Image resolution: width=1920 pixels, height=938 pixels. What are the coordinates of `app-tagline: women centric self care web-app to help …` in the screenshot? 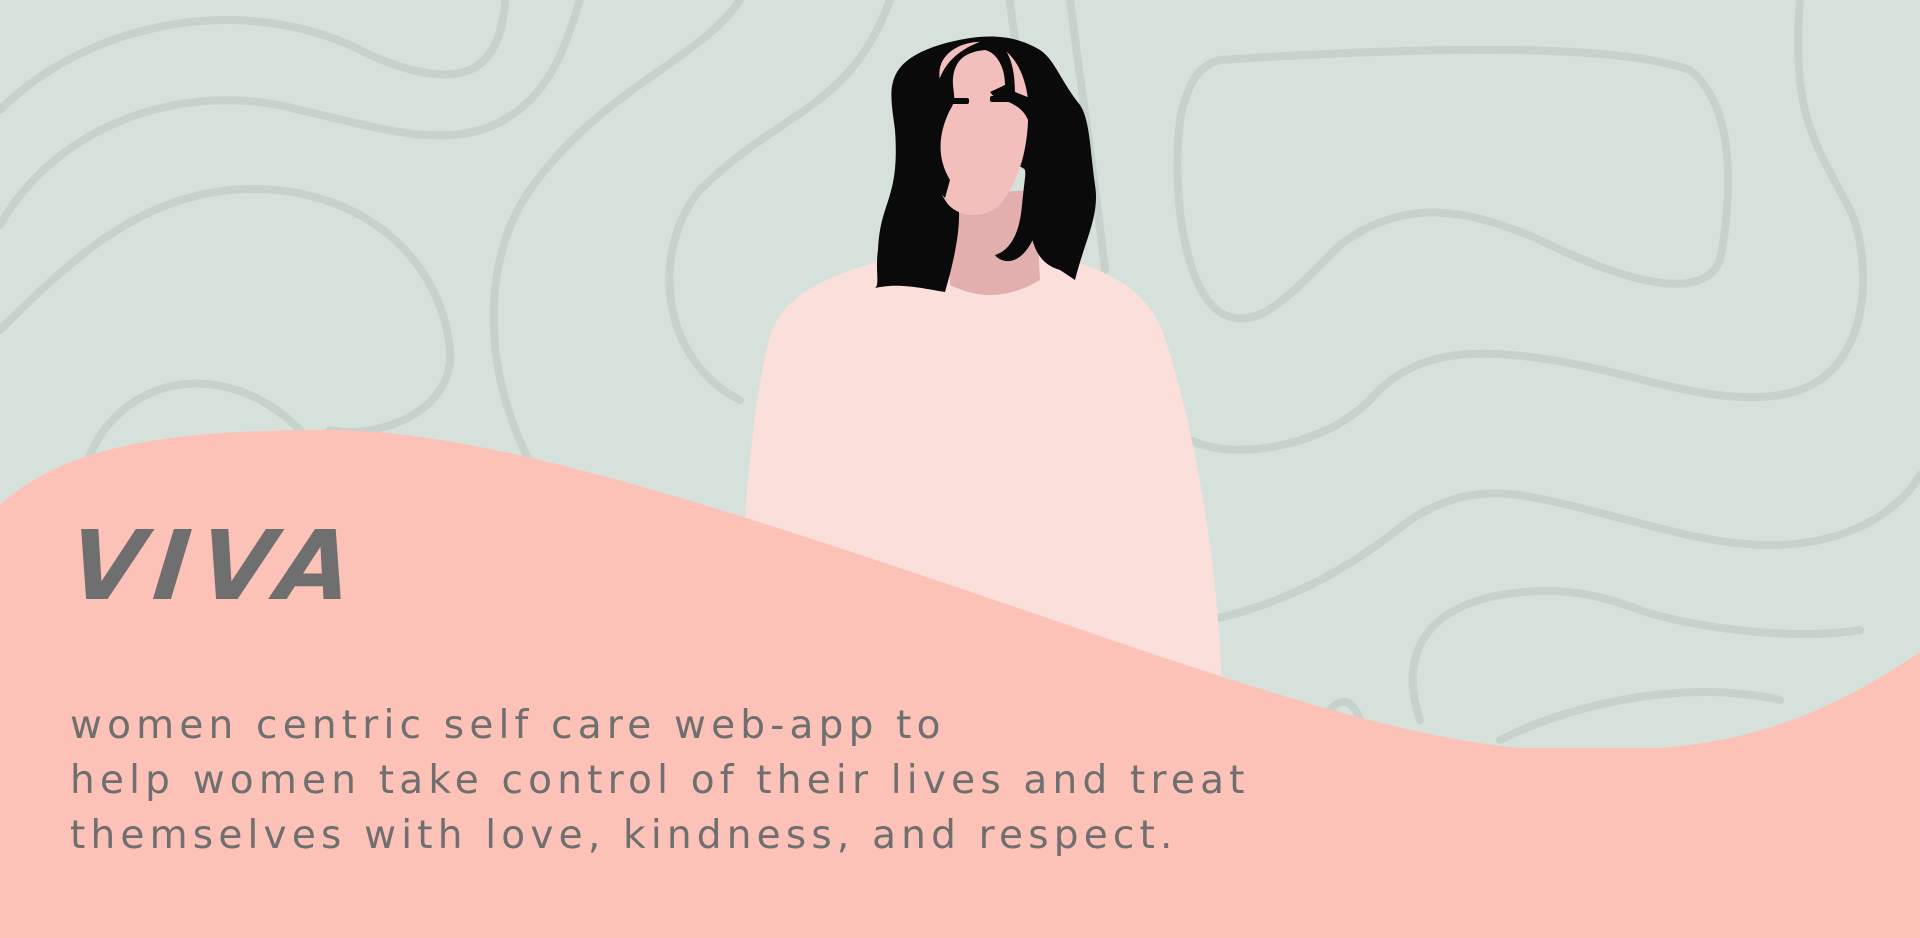 It's located at (720, 780).